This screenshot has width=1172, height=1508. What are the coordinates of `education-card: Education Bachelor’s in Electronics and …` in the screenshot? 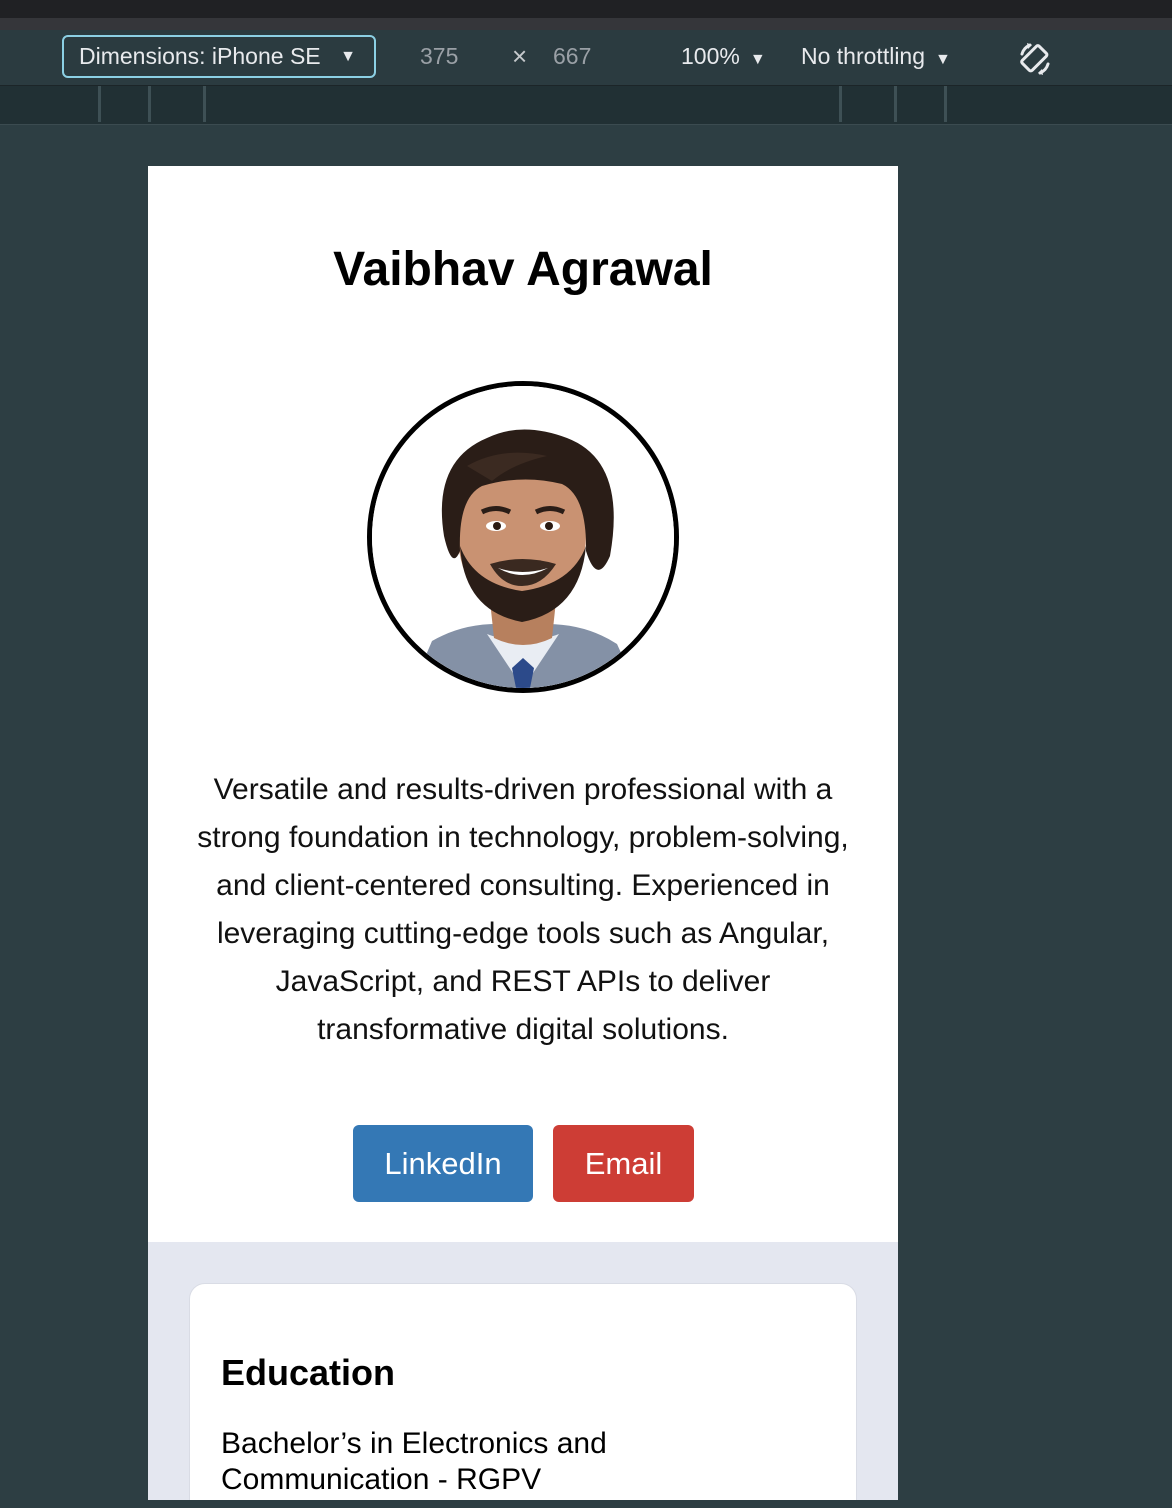 It's located at (523, 1391).